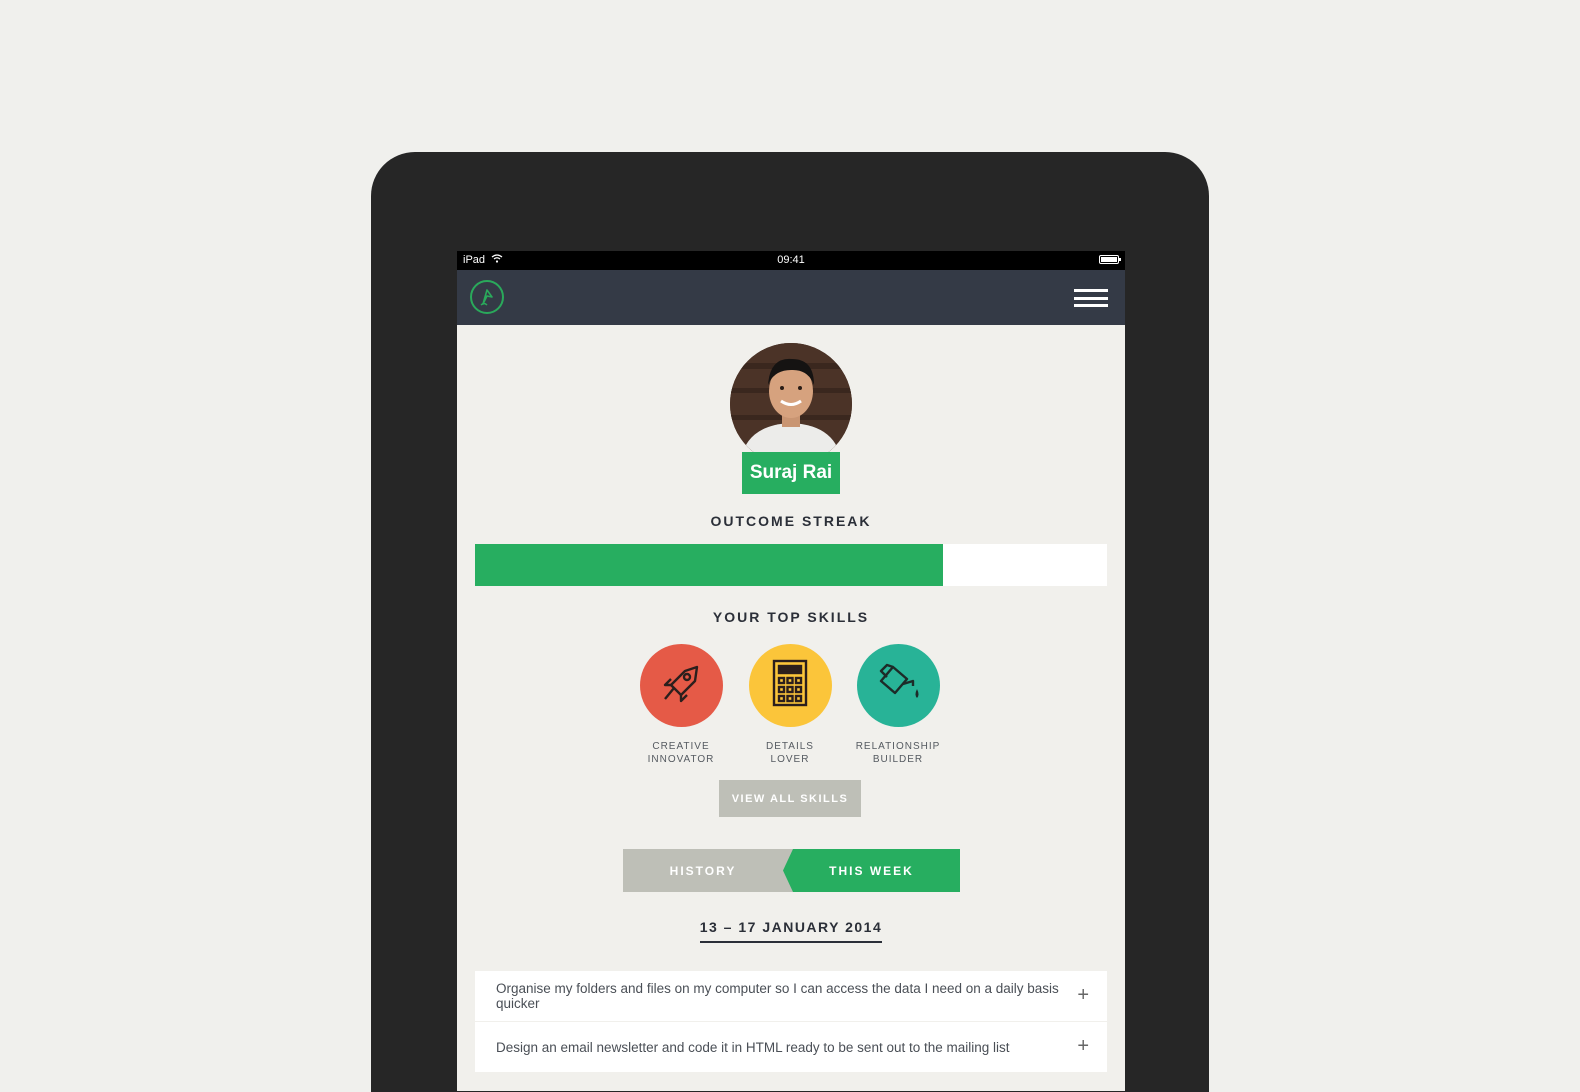 The image size is (1580, 1092). I want to click on outcome-streak-title: OUTCOME STREAK, so click(791, 521).